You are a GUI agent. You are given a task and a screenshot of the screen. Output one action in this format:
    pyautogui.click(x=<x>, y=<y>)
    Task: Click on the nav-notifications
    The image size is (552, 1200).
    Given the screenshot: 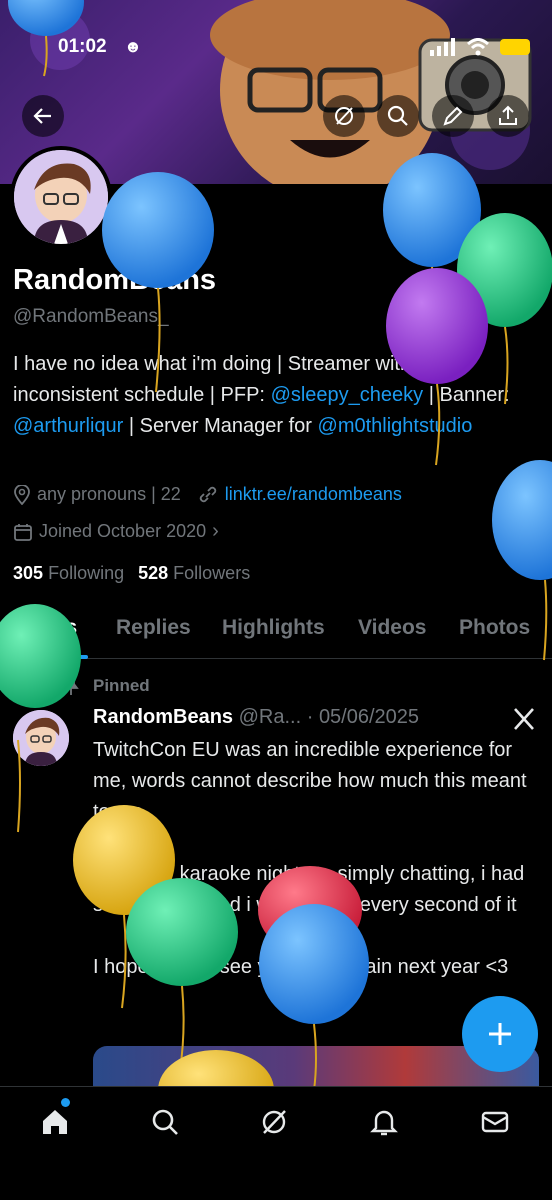 What is the action you would take?
    pyautogui.click(x=384, y=1122)
    